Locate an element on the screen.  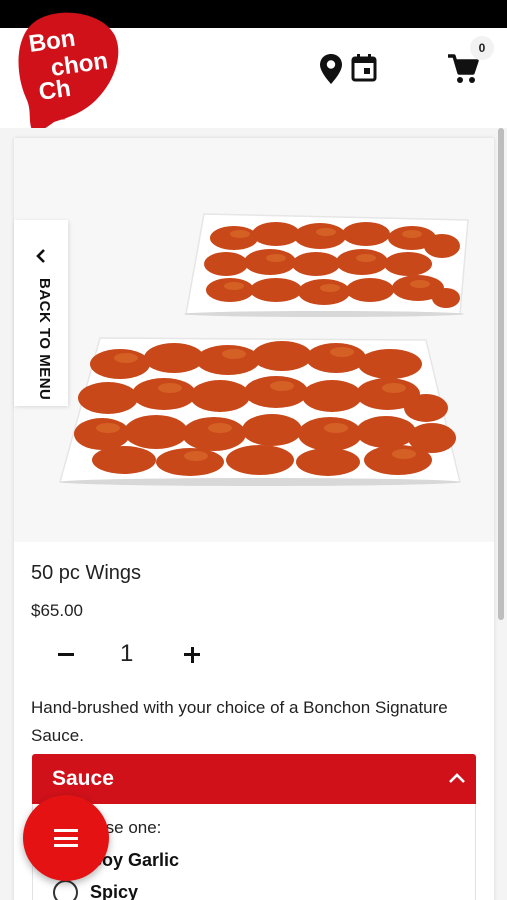
bonchon-logo: Bon chon Ch ® is located at coordinates (68, 72).